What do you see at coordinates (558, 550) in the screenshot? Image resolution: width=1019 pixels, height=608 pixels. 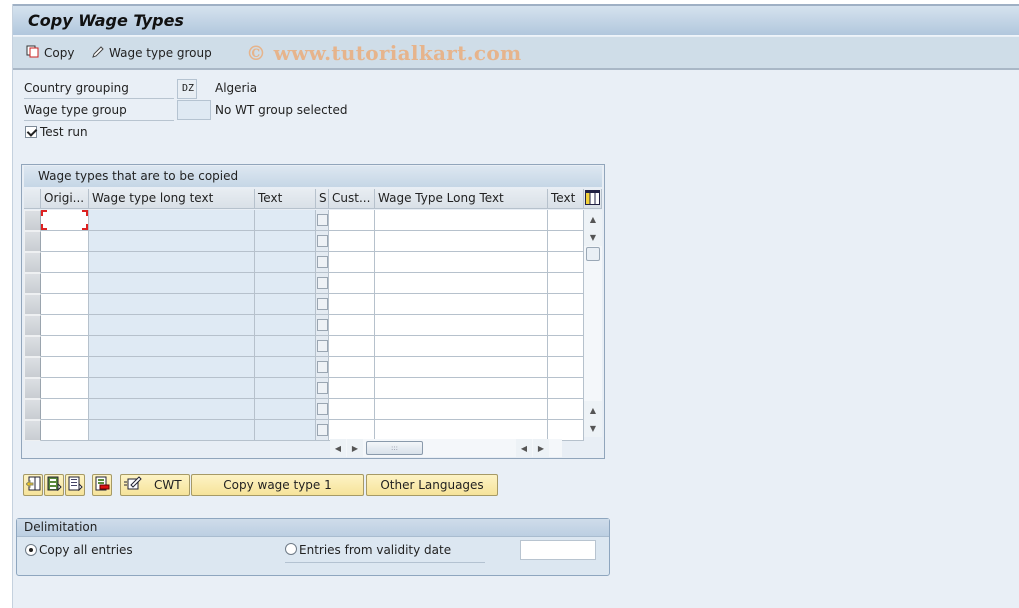 I see `validity-date-field` at bounding box center [558, 550].